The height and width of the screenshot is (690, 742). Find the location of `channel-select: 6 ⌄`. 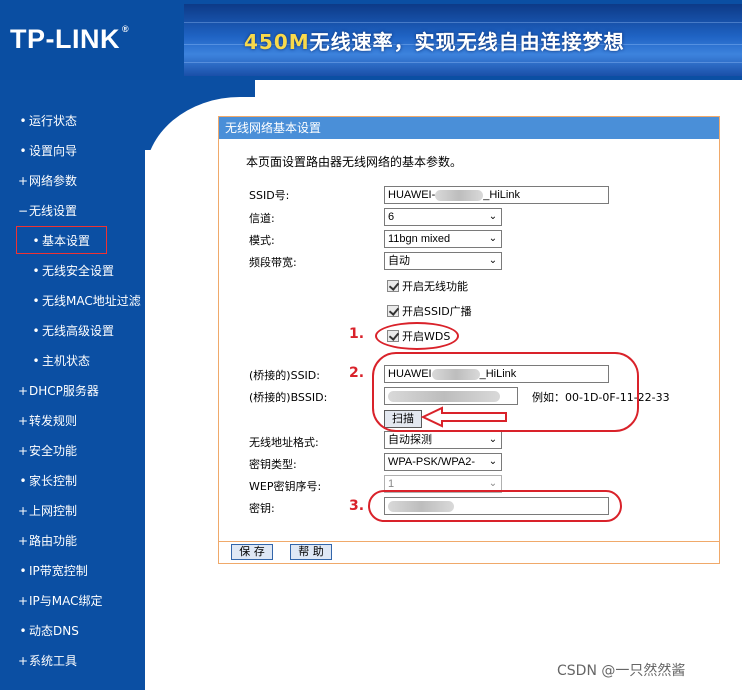

channel-select: 6 ⌄ is located at coordinates (443, 217).